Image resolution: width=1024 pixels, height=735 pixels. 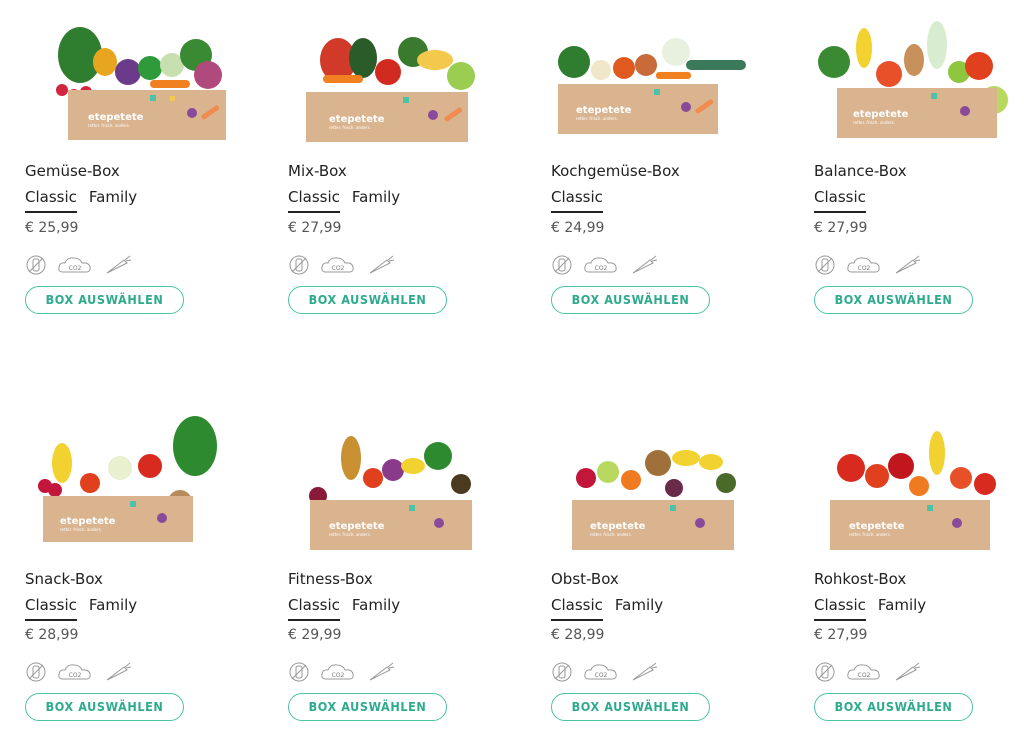 I want to click on product-image-rohkost-box: etepetete retter. frisch. anders., so click(x=906, y=483).